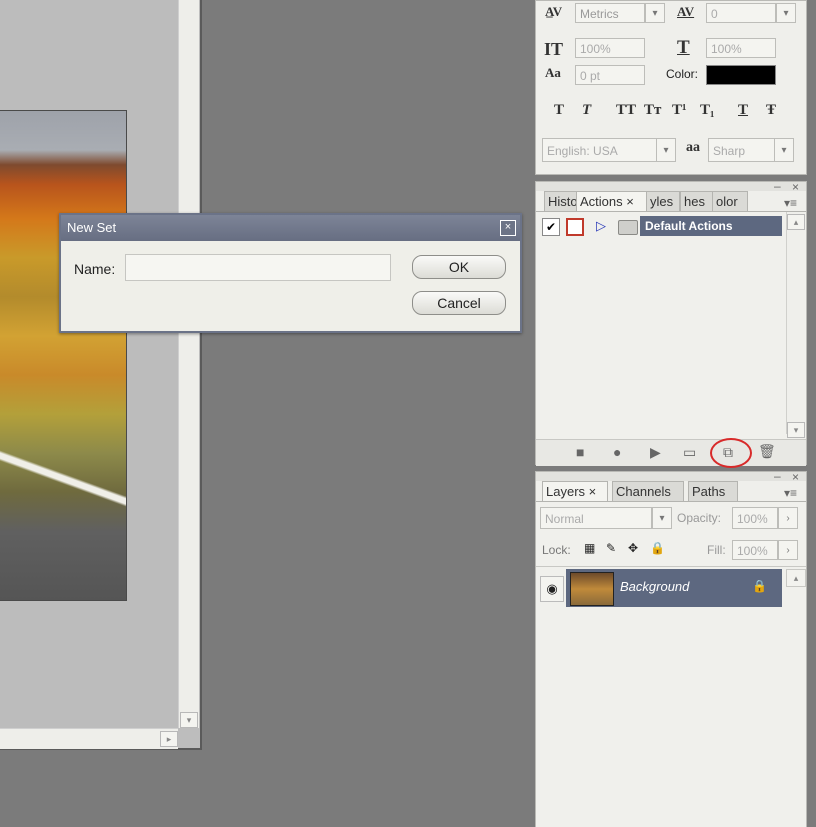 The image size is (816, 827). Describe the element at coordinates (459, 303) in the screenshot. I see `cancel-button: Cancel` at that location.